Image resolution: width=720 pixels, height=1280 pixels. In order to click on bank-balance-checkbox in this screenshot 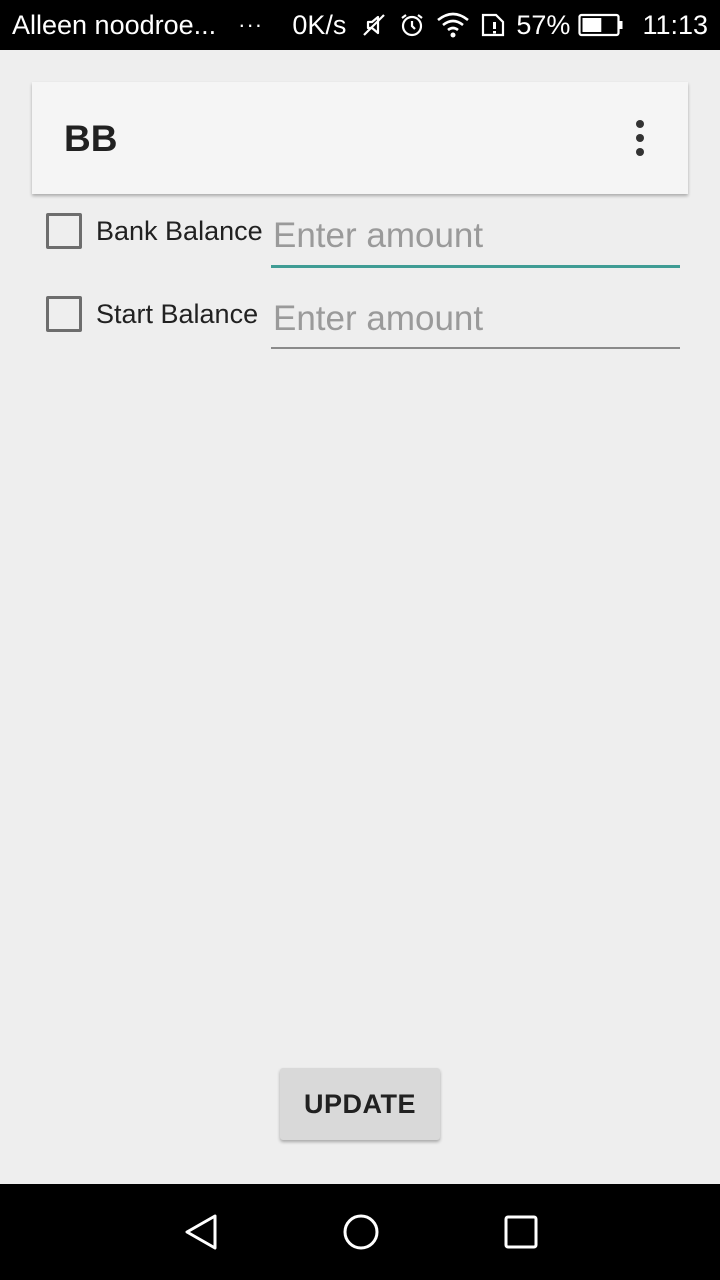, I will do `click(64, 231)`.